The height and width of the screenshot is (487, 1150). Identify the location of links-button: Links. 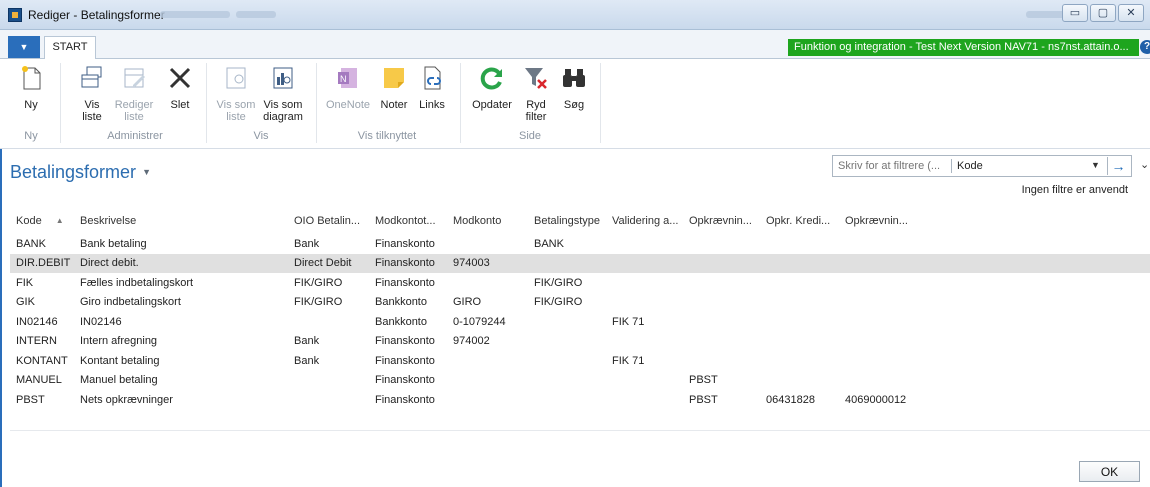
(432, 87).